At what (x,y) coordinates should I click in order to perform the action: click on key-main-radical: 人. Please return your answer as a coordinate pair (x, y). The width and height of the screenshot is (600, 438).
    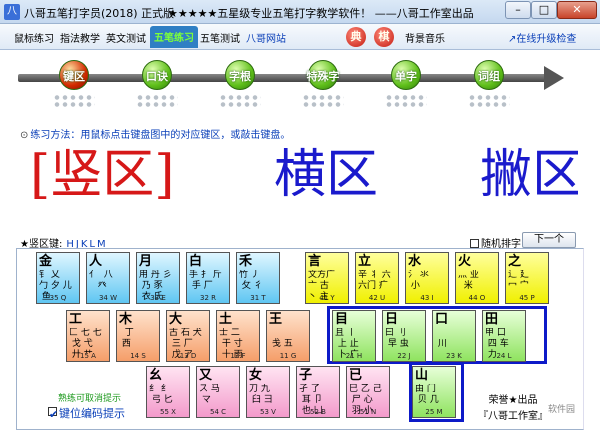
    Looking at the image, I should click on (96, 261).